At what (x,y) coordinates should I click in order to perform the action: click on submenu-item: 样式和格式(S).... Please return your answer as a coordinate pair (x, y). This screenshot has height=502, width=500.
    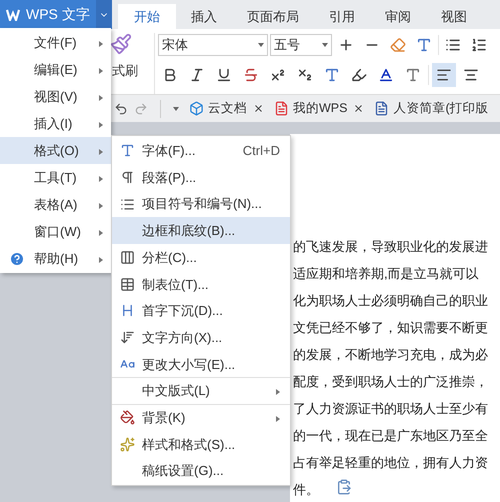
    Looking at the image, I should click on (201, 444).